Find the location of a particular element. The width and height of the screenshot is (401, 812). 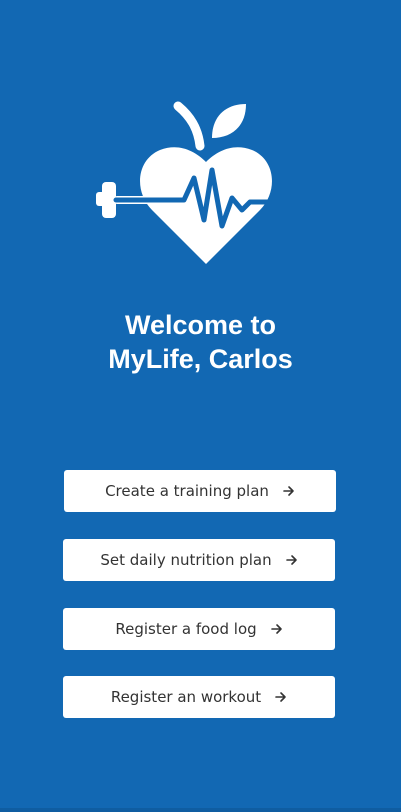

set-nutrition-plan-button: Set daily nutrition plan is located at coordinates (199, 560).